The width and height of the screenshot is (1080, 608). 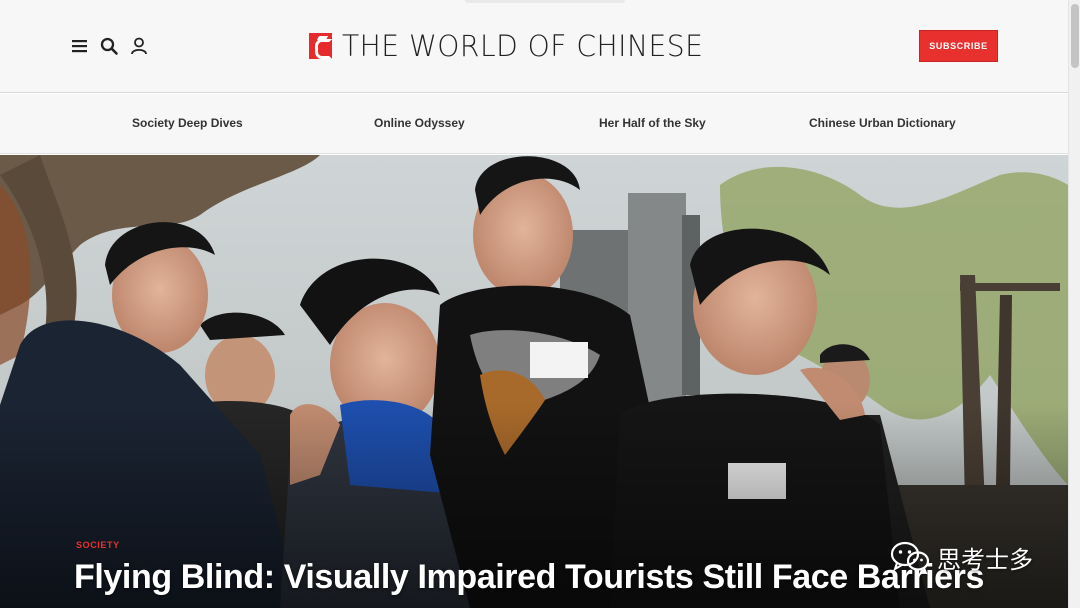 I want to click on logo-mark-icon, so click(x=320, y=46).